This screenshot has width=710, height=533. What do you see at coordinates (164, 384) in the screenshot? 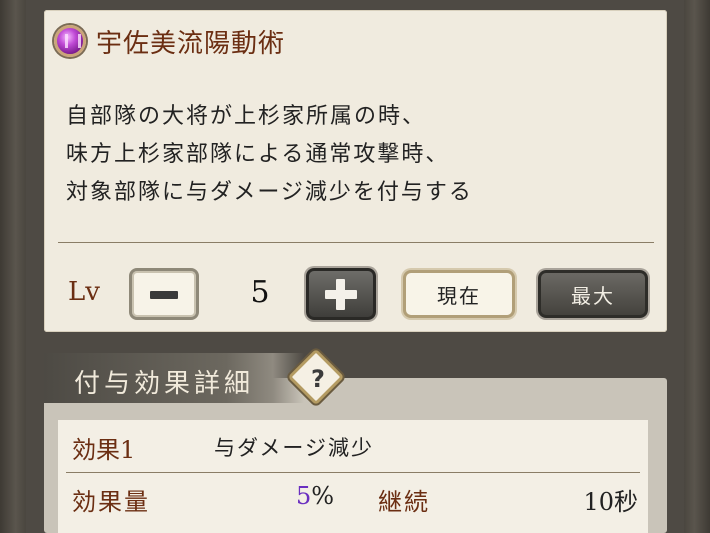
I see `detail-header-title: 付与効果詳細` at bounding box center [164, 384].